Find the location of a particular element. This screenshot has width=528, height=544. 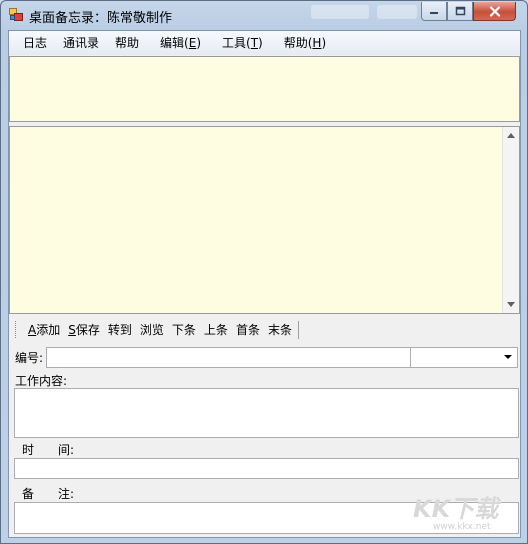

menu-help-h: 帮助(H) is located at coordinates (305, 43).